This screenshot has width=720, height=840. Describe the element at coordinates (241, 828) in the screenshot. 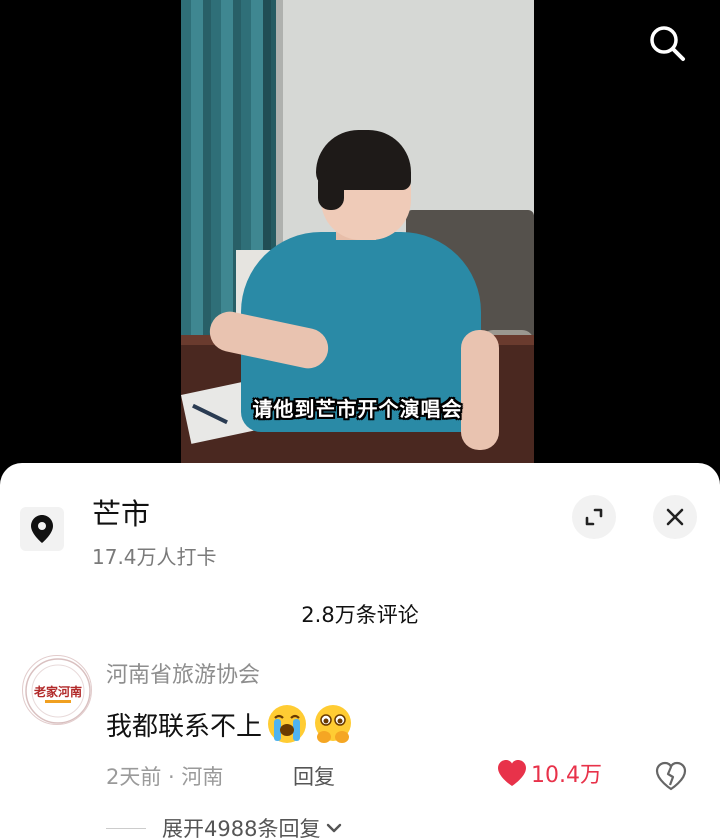

I see `expand-replies-label: 展开4988条回复` at that location.